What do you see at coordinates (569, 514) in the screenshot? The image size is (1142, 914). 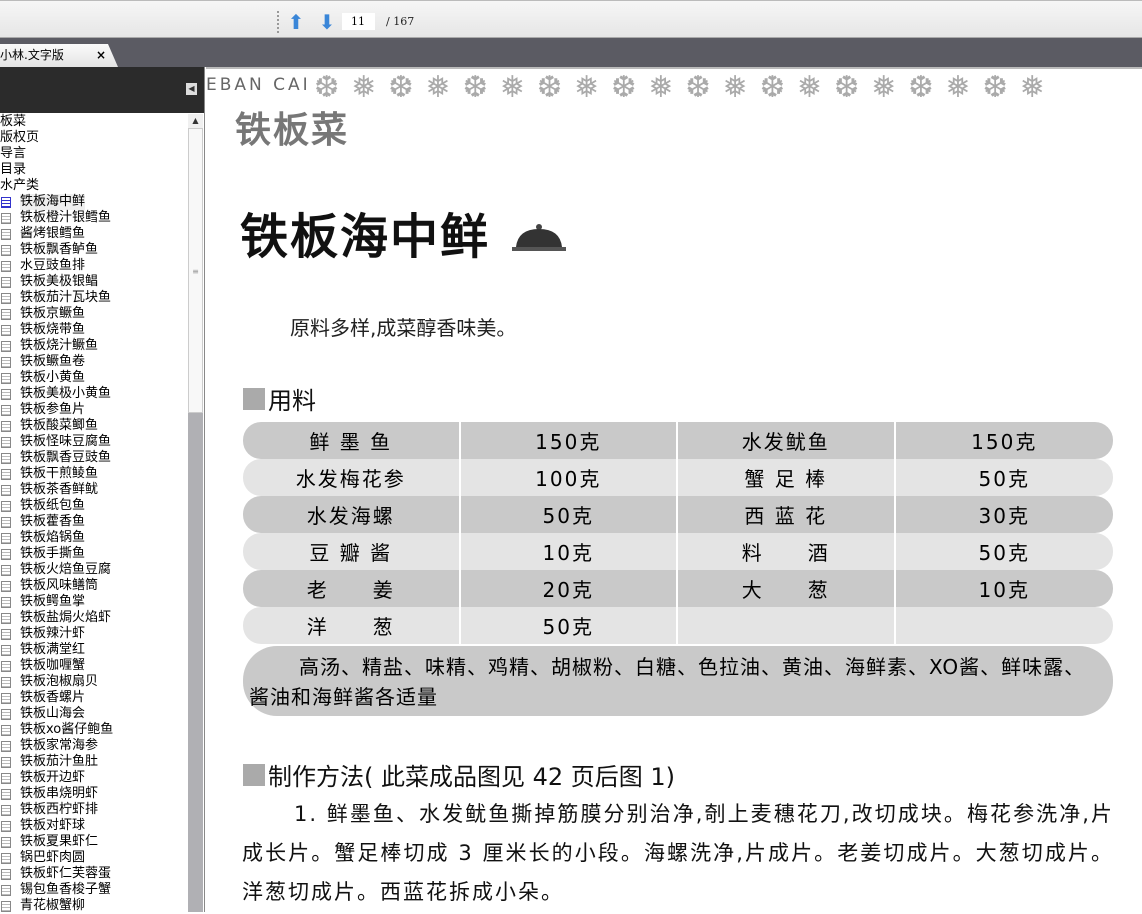 I see `ingredient-amount: 50克` at bounding box center [569, 514].